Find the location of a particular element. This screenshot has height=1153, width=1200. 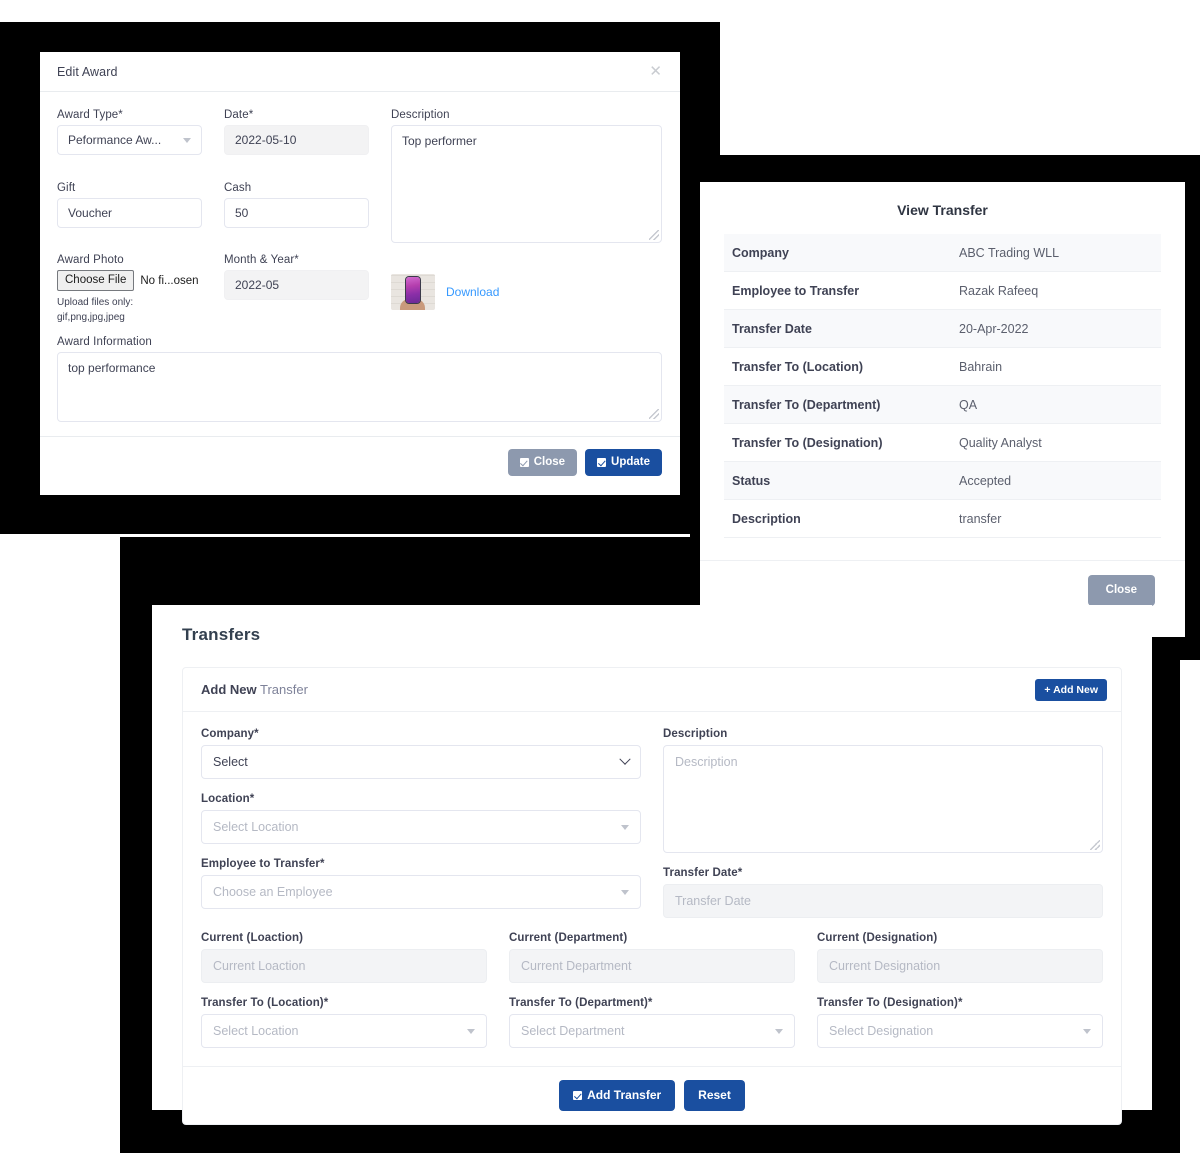

file-input-row: Choose File No fi...osen is located at coordinates (129, 281).